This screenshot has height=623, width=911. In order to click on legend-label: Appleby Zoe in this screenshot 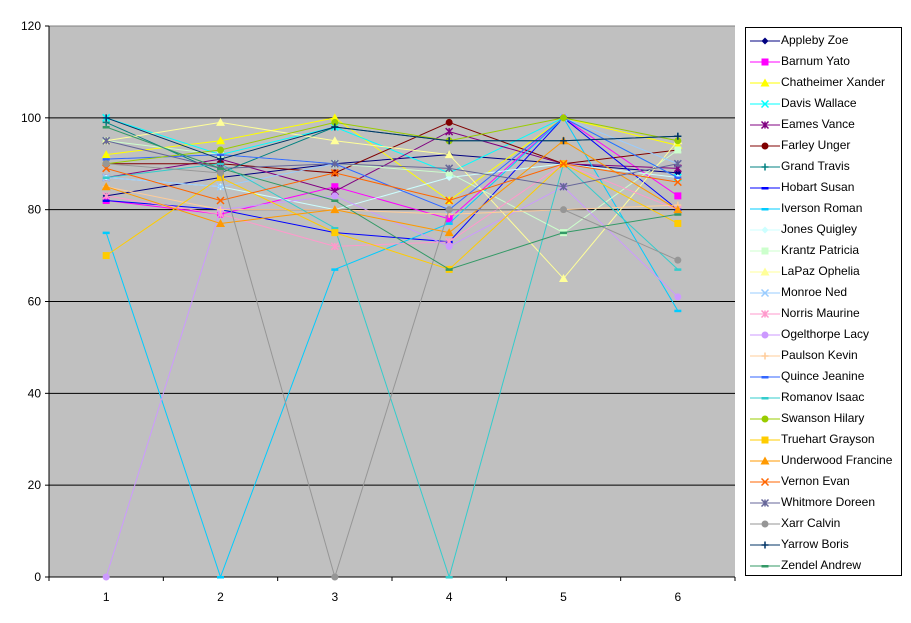, I will do `click(815, 40)`.